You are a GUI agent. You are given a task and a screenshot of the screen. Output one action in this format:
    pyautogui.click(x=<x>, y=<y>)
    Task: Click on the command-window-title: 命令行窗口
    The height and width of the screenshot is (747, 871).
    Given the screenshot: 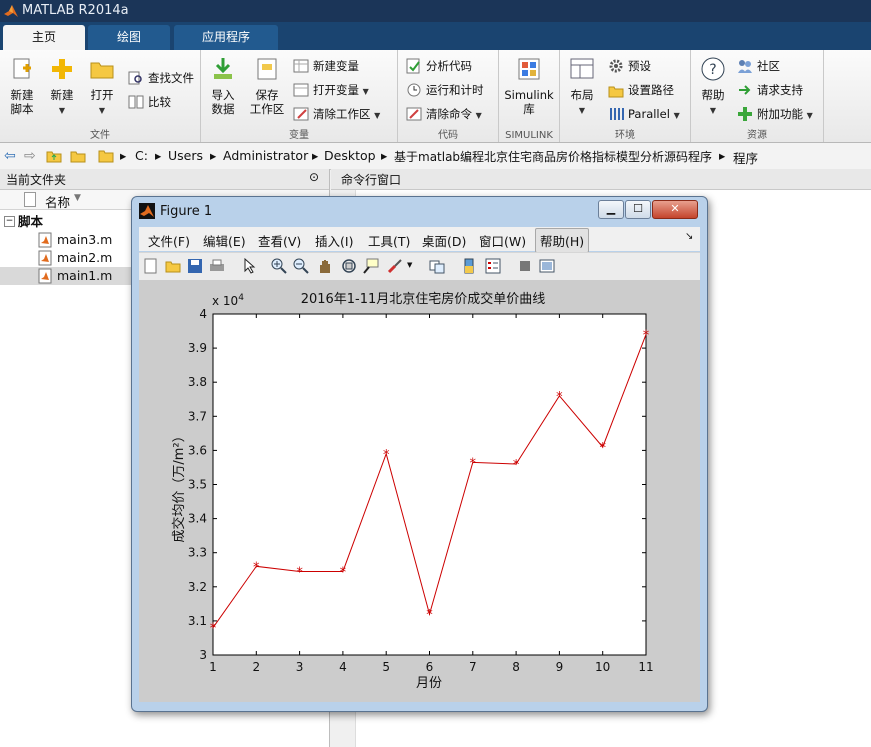 What is the action you would take?
    pyautogui.click(x=371, y=180)
    